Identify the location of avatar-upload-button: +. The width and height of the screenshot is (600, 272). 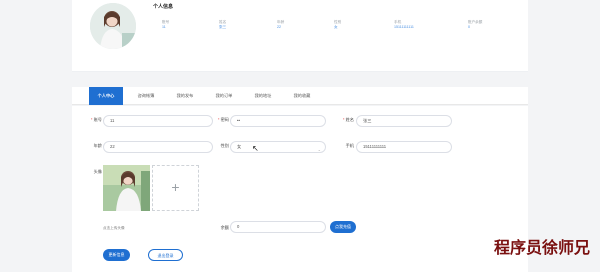
(175, 188).